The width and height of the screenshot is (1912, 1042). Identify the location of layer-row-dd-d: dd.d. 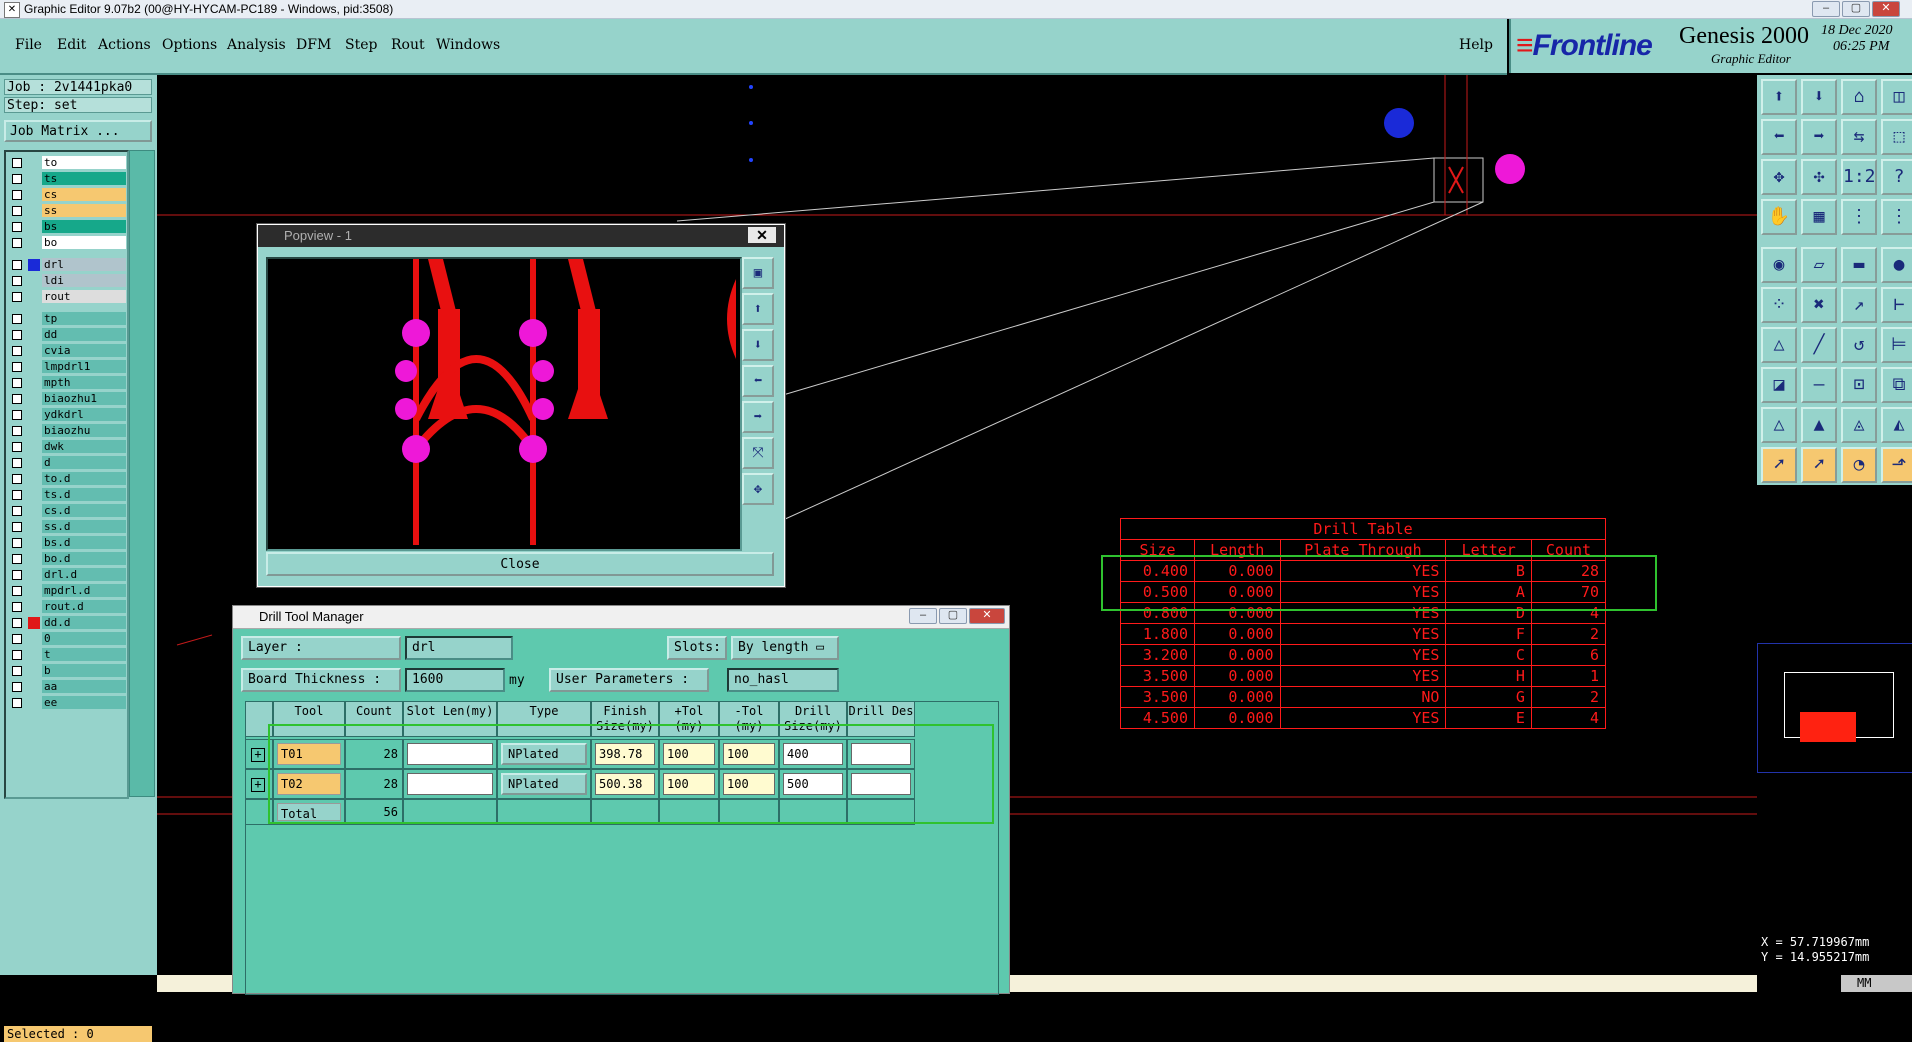
(67, 623).